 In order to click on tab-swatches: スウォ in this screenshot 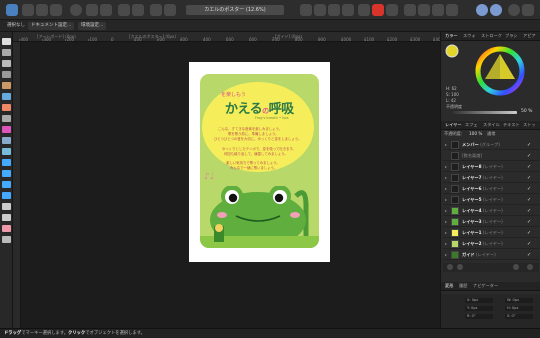, I will do `click(469, 36)`.